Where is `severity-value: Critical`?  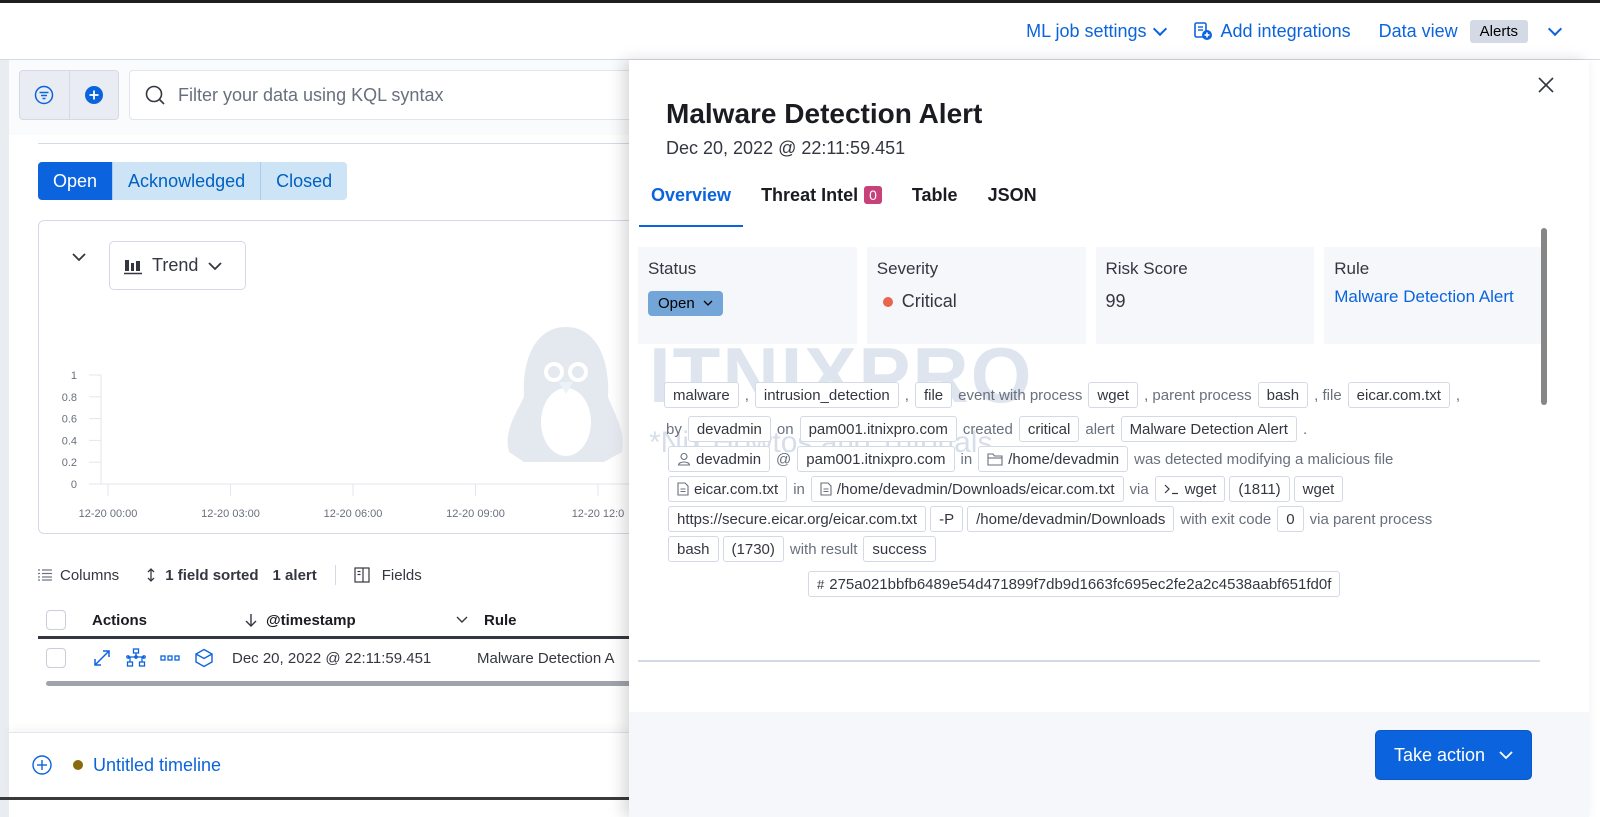
severity-value: Critical is located at coordinates (929, 301).